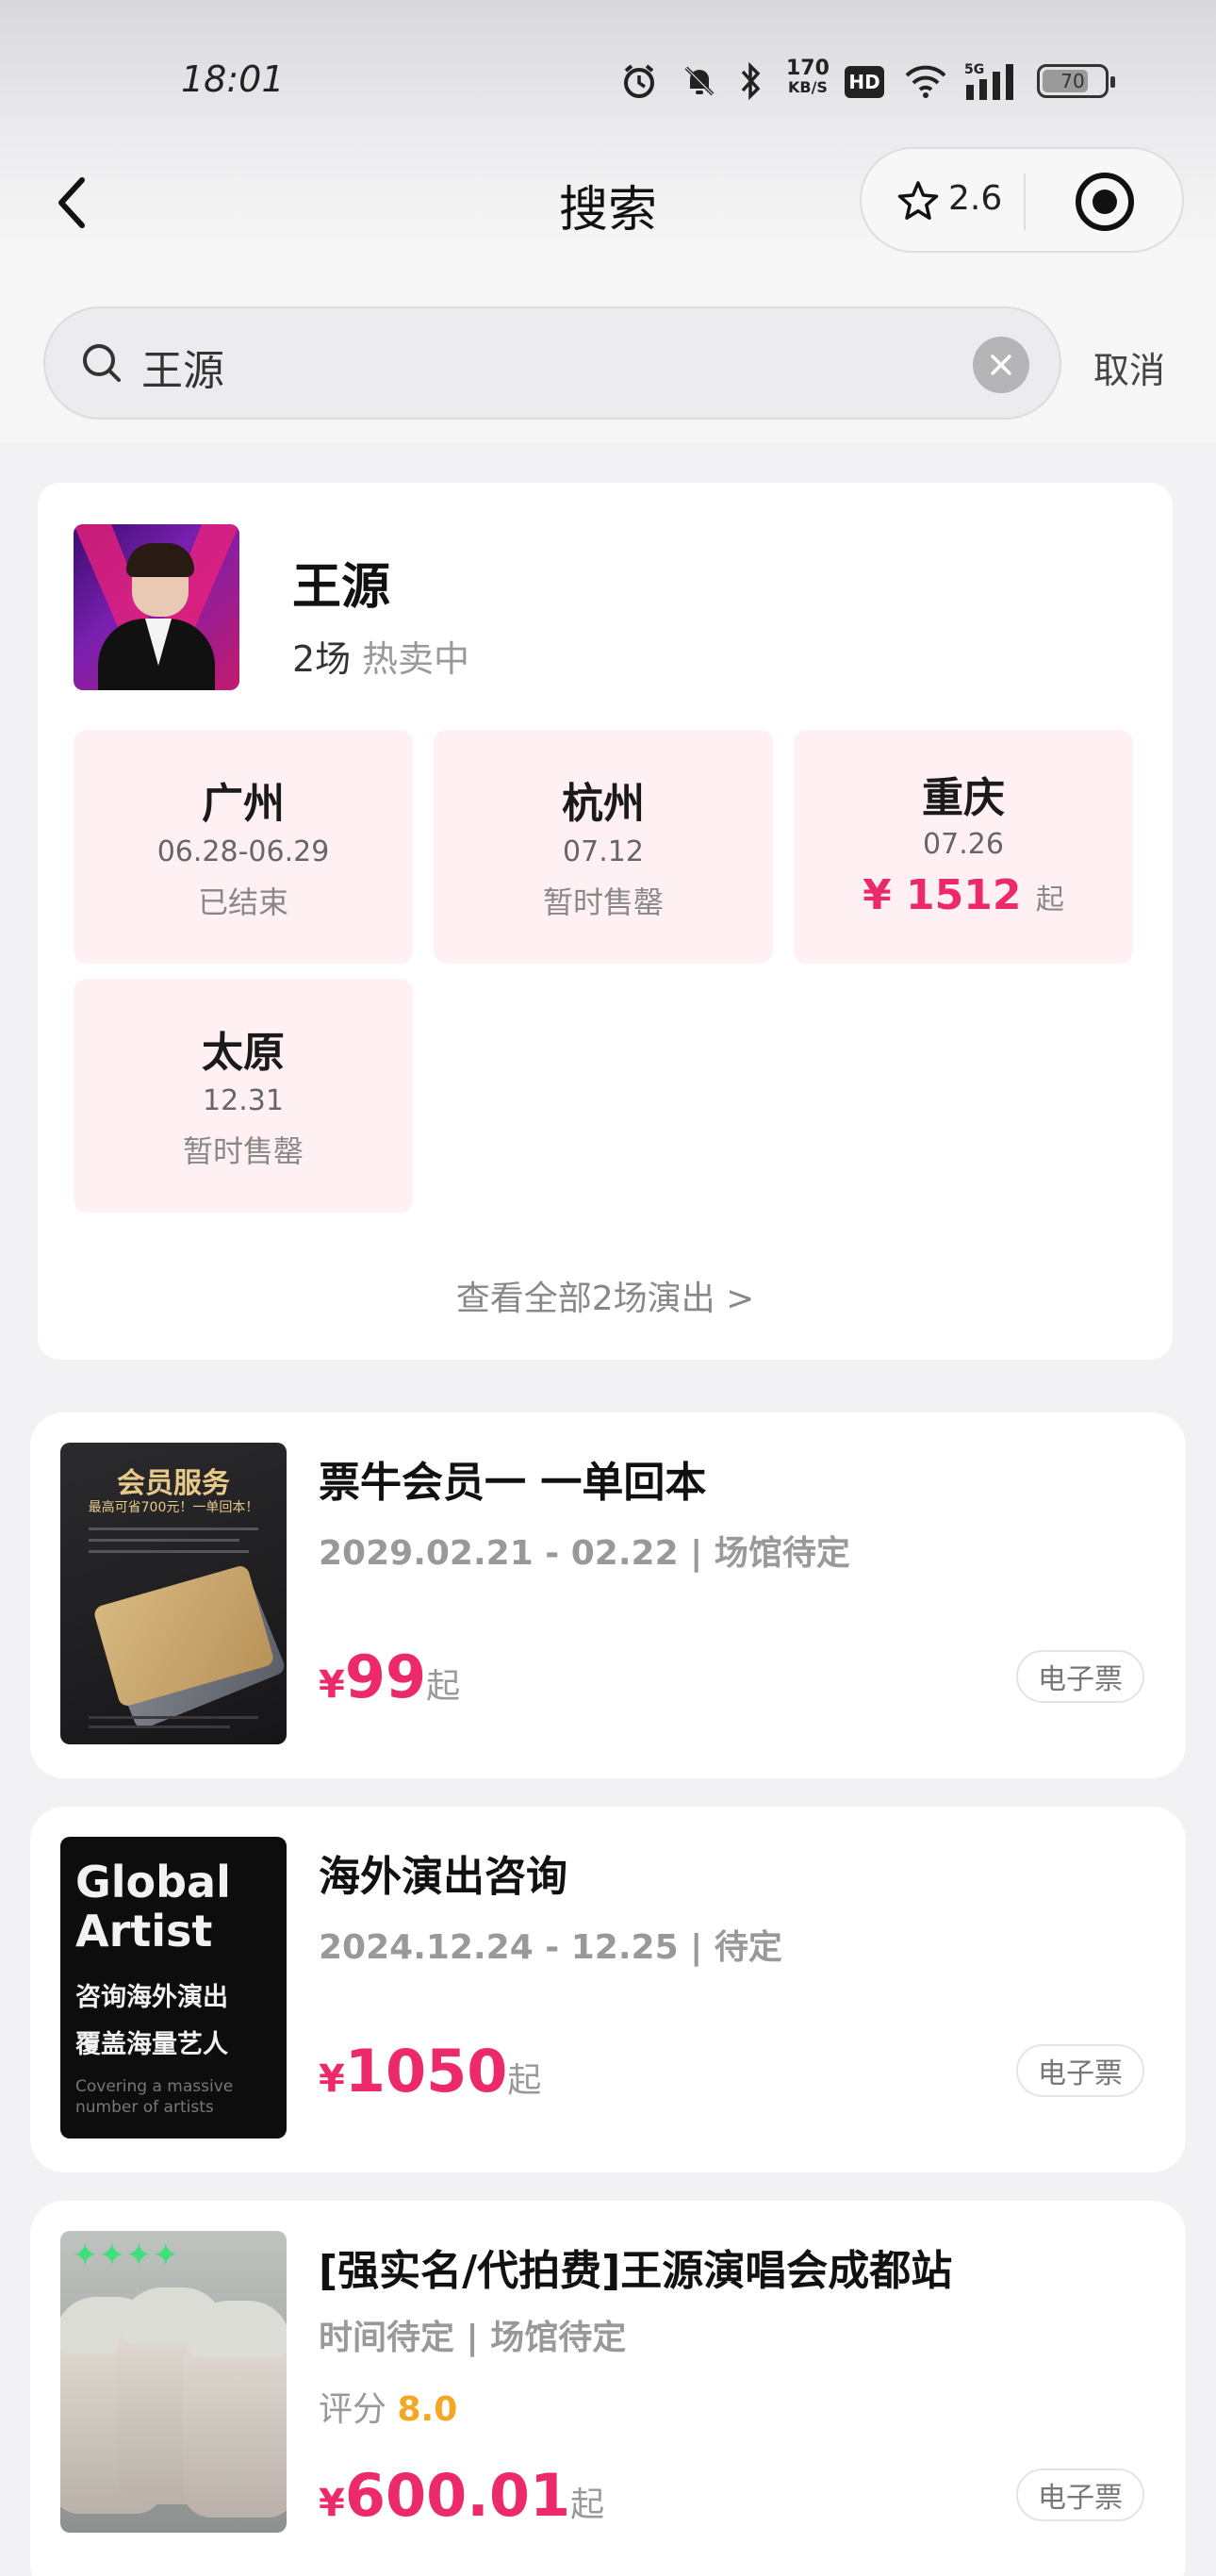  What do you see at coordinates (584, 1553) in the screenshot?
I see `event-date-venue: 2029.02.21 - 02.22 | 场馆待定` at bounding box center [584, 1553].